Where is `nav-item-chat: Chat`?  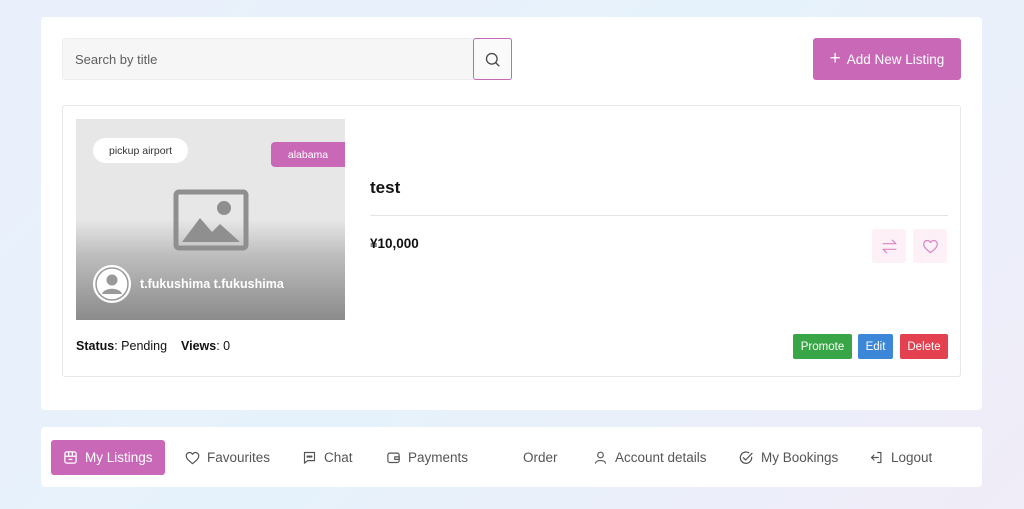 nav-item-chat: Chat is located at coordinates (327, 457).